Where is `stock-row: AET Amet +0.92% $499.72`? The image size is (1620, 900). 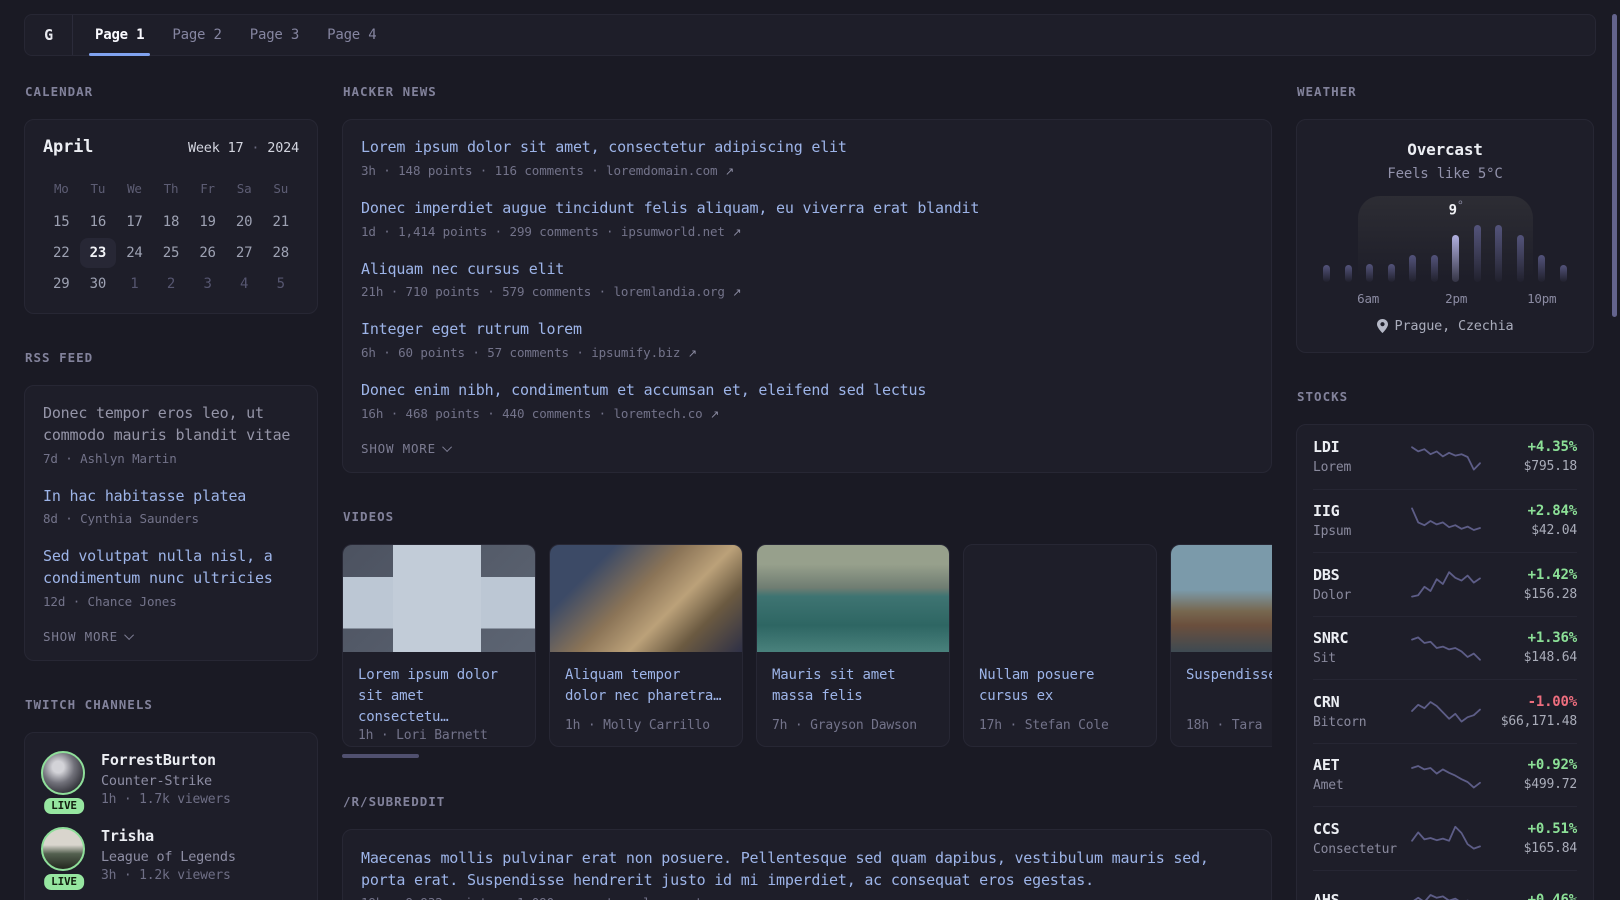 stock-row: AET Amet +0.92% $499.72 is located at coordinates (1445, 774).